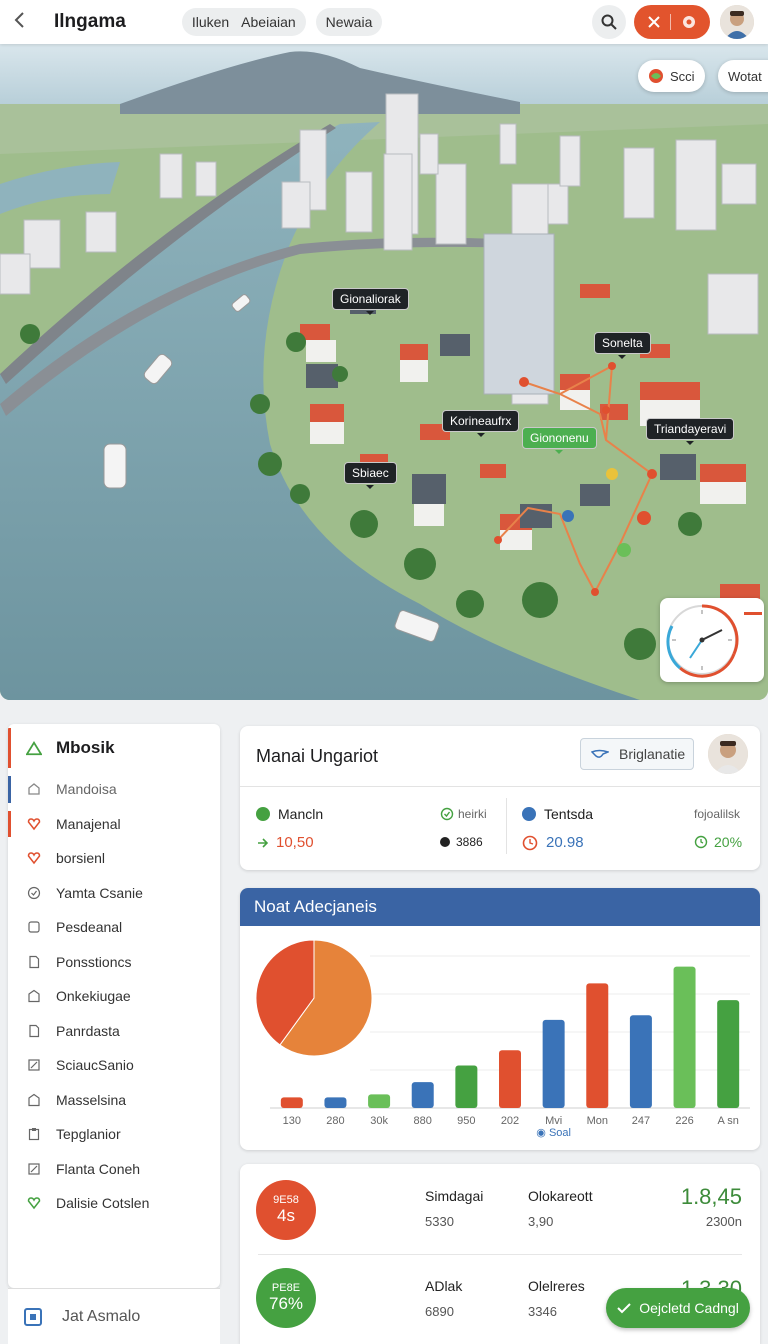 The width and height of the screenshot is (768, 1344). What do you see at coordinates (439, 1221) in the screenshot?
I see `row-1-col-1-sub: 5330` at bounding box center [439, 1221].